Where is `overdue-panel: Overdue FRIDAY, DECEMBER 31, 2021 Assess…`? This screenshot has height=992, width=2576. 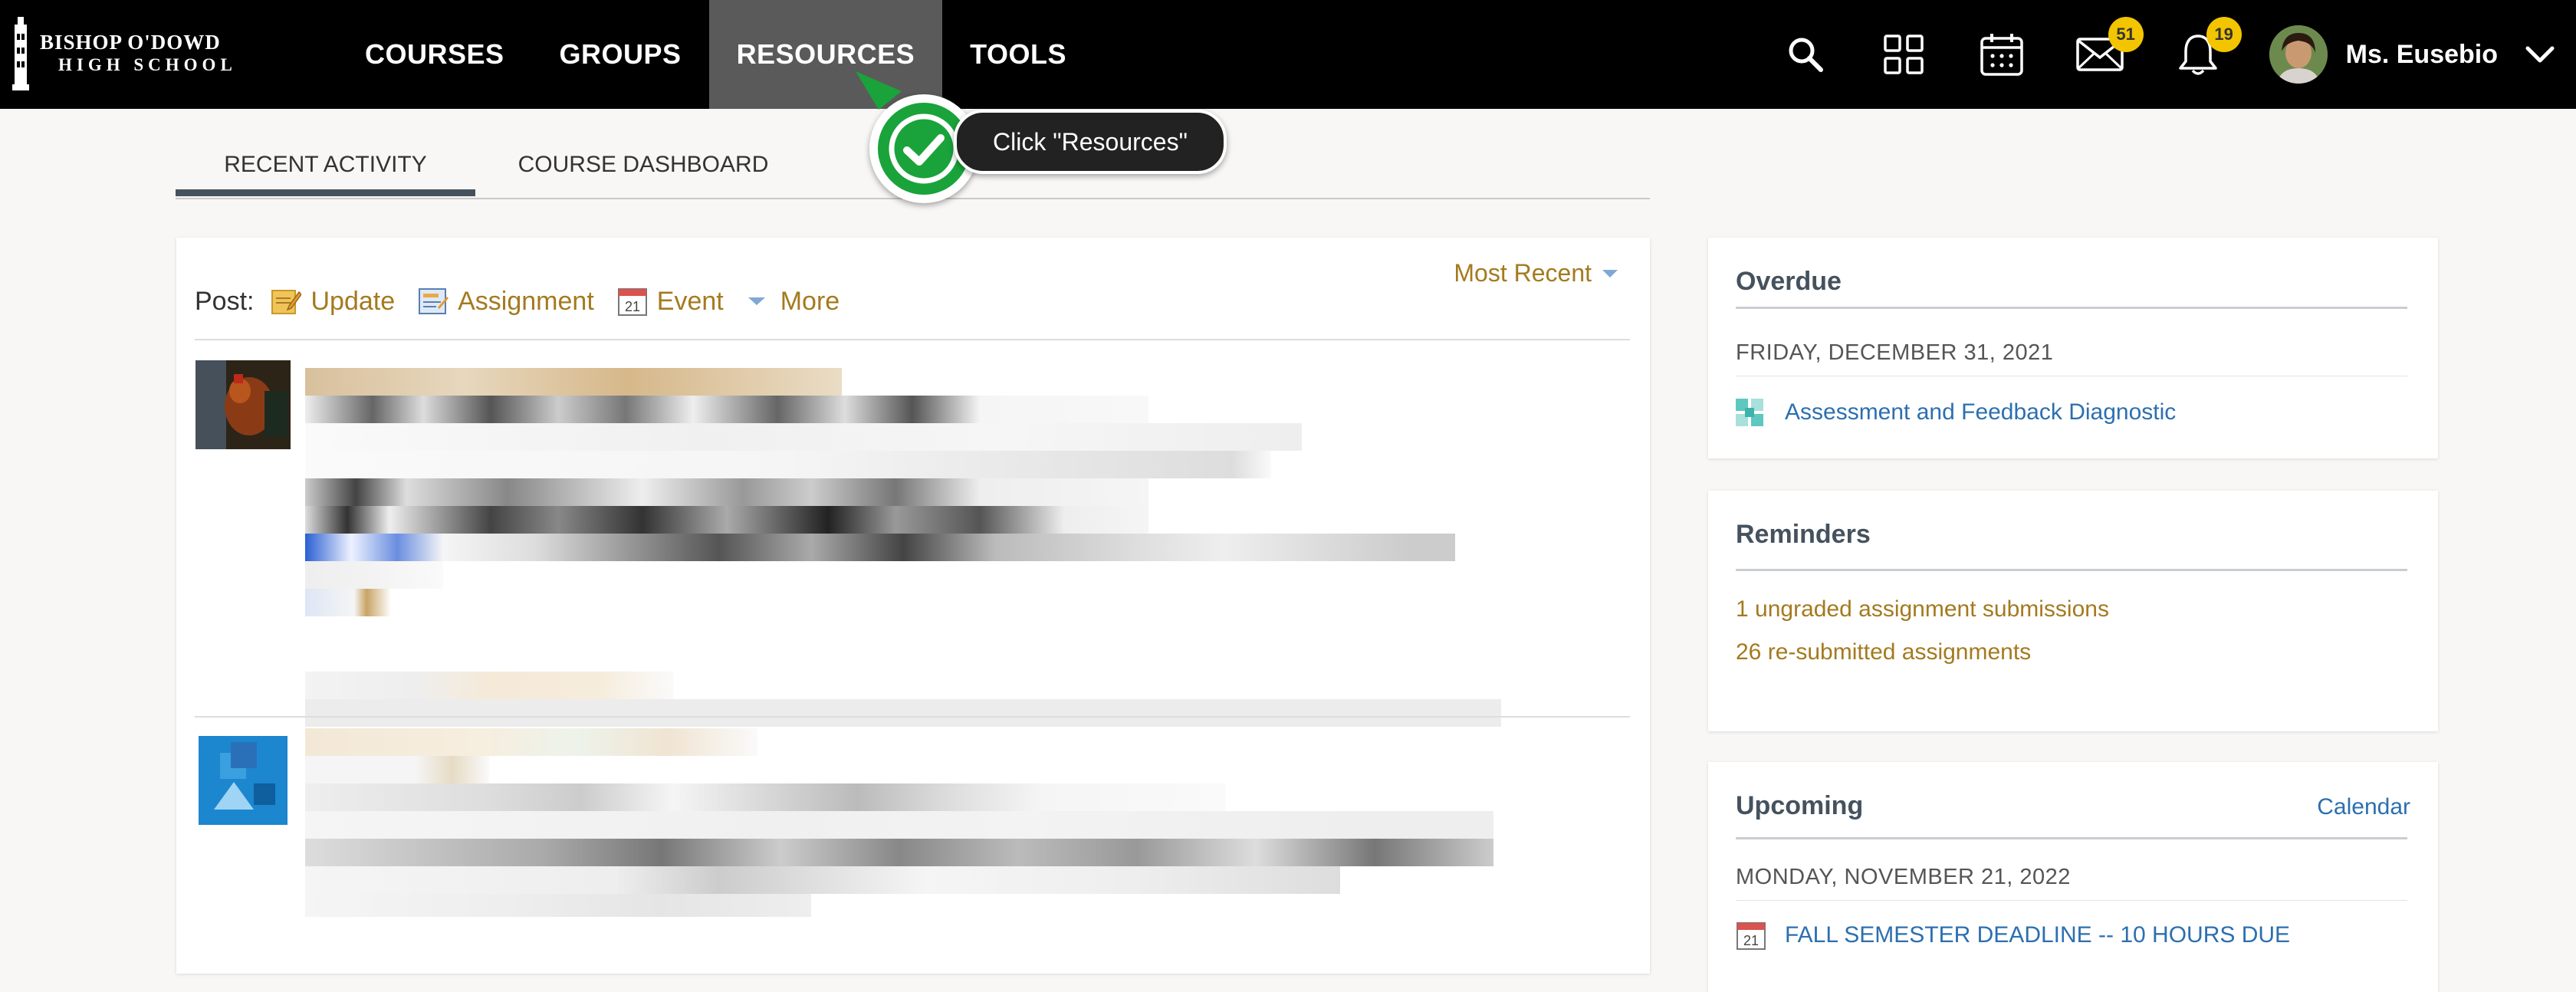 overdue-panel: Overdue FRIDAY, DECEMBER 31, 2021 Assess… is located at coordinates (2073, 348).